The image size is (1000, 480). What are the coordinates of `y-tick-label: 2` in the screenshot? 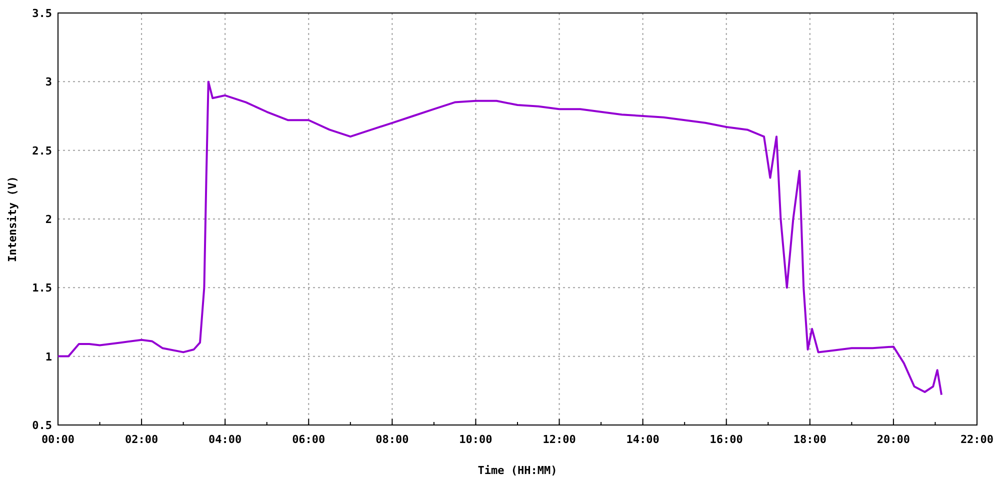 It's located at (48, 219).